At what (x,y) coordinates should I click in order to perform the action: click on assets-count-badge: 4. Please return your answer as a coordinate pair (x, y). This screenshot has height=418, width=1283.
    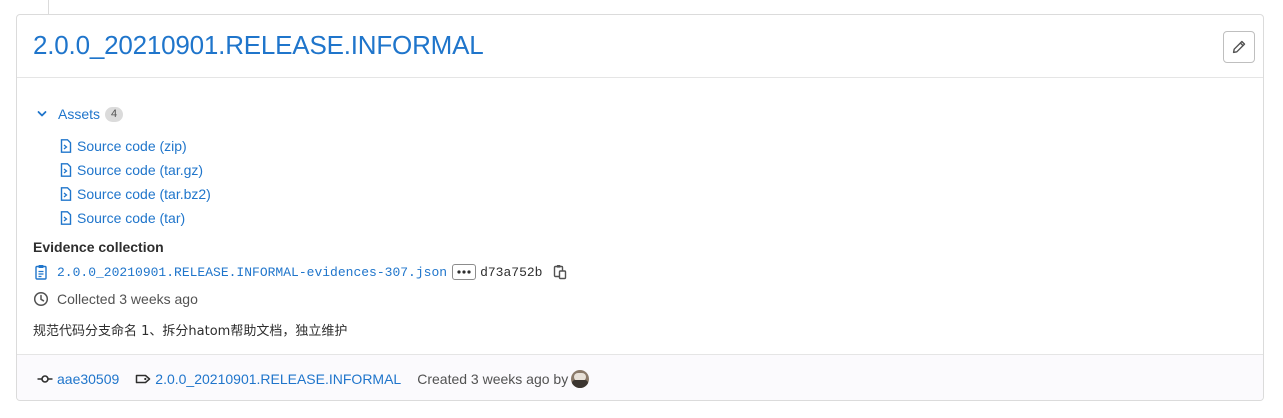
    Looking at the image, I should click on (114, 114).